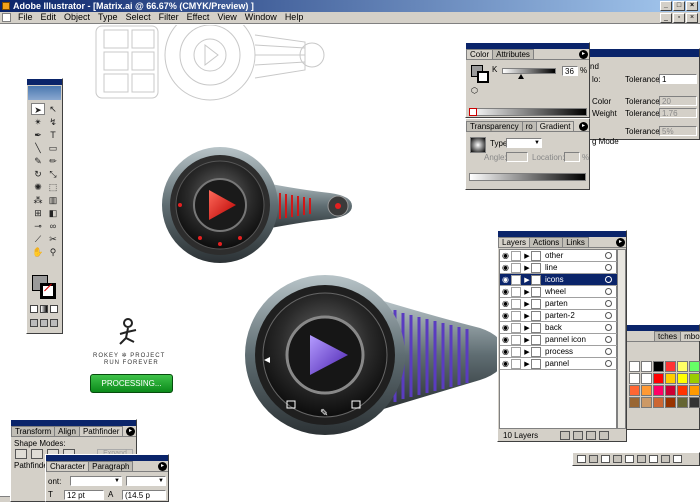  What do you see at coordinates (38, 226) in the screenshot?
I see `eyedropper-tool-icon: ⊸` at bounding box center [38, 226].